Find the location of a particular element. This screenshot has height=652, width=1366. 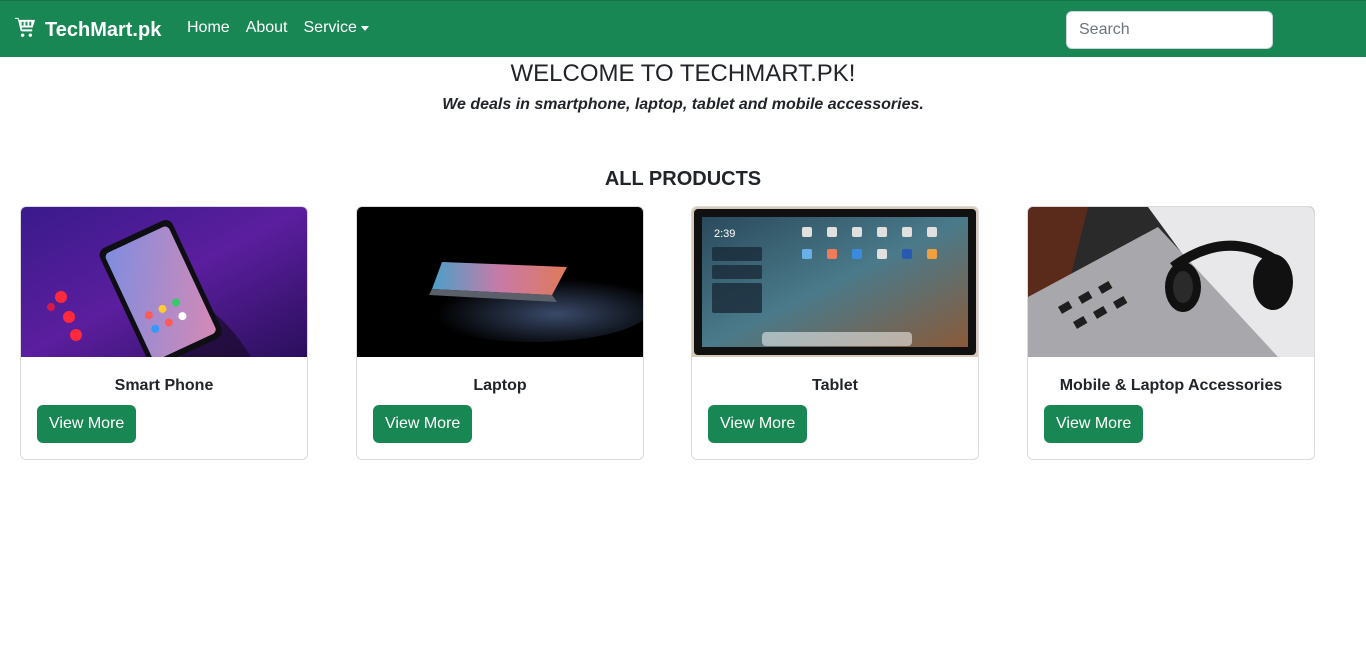

product-card-smart-phone: Smart Phone View More is located at coordinates (164, 333).